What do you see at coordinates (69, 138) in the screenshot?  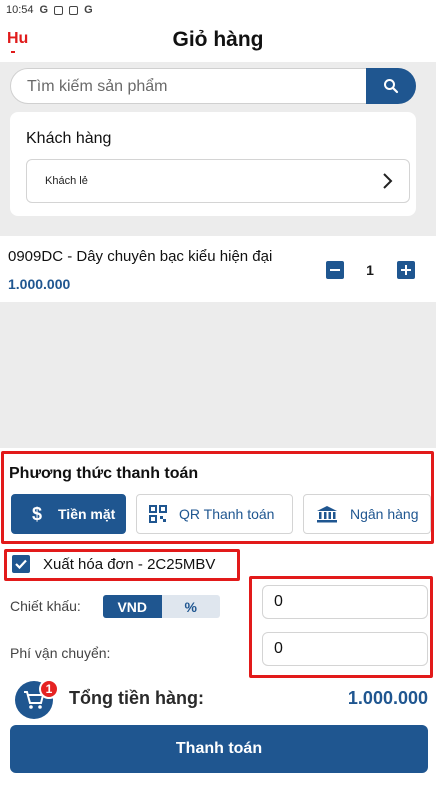 I see `customer-label: Khách hàng` at bounding box center [69, 138].